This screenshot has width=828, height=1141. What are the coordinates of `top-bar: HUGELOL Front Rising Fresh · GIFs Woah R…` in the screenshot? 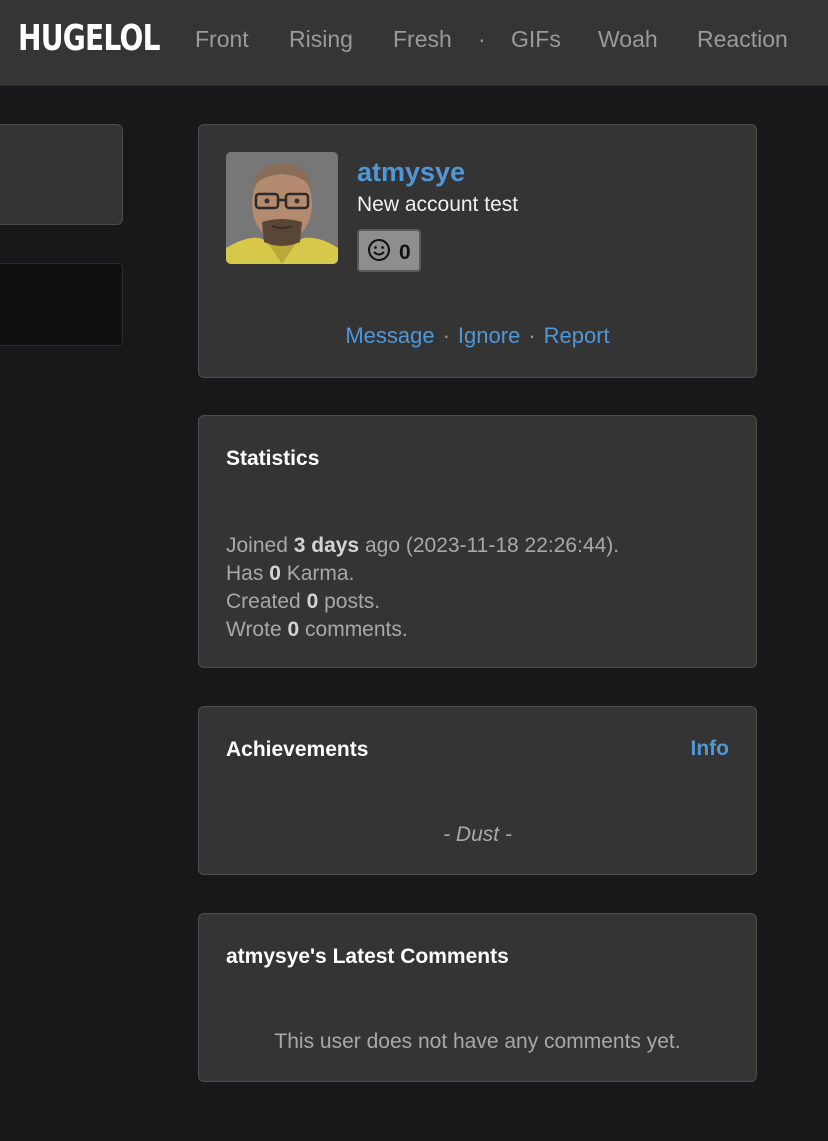 It's located at (414, 43).